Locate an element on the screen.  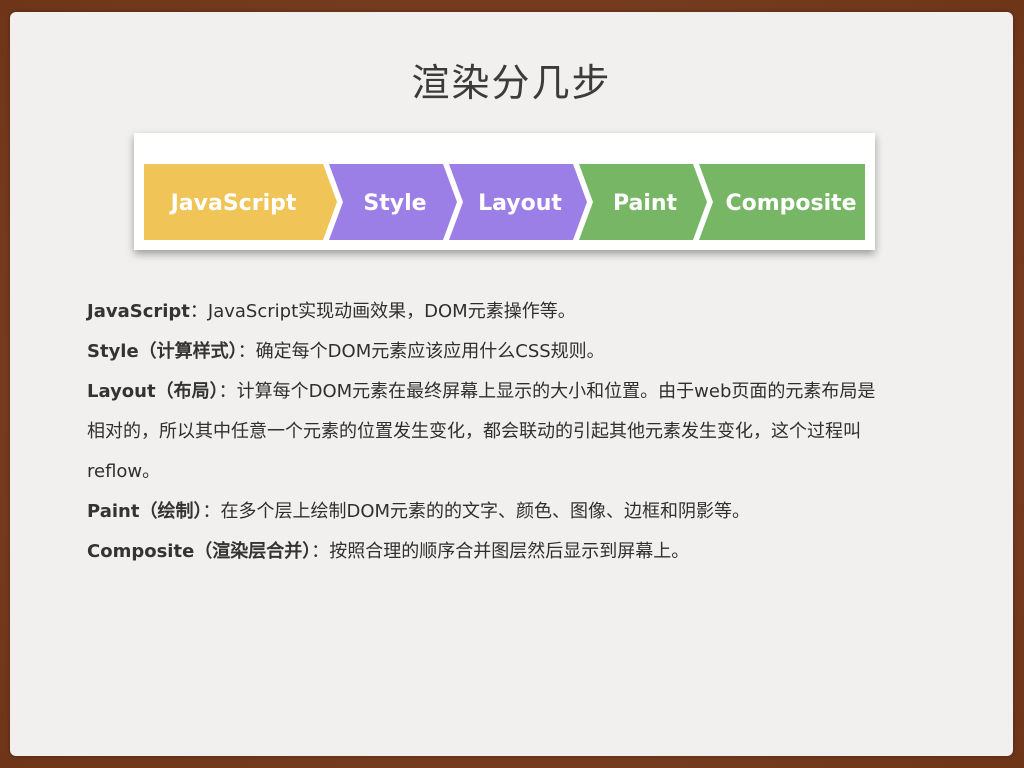
step-term: JavaScript is located at coordinates (138, 311).